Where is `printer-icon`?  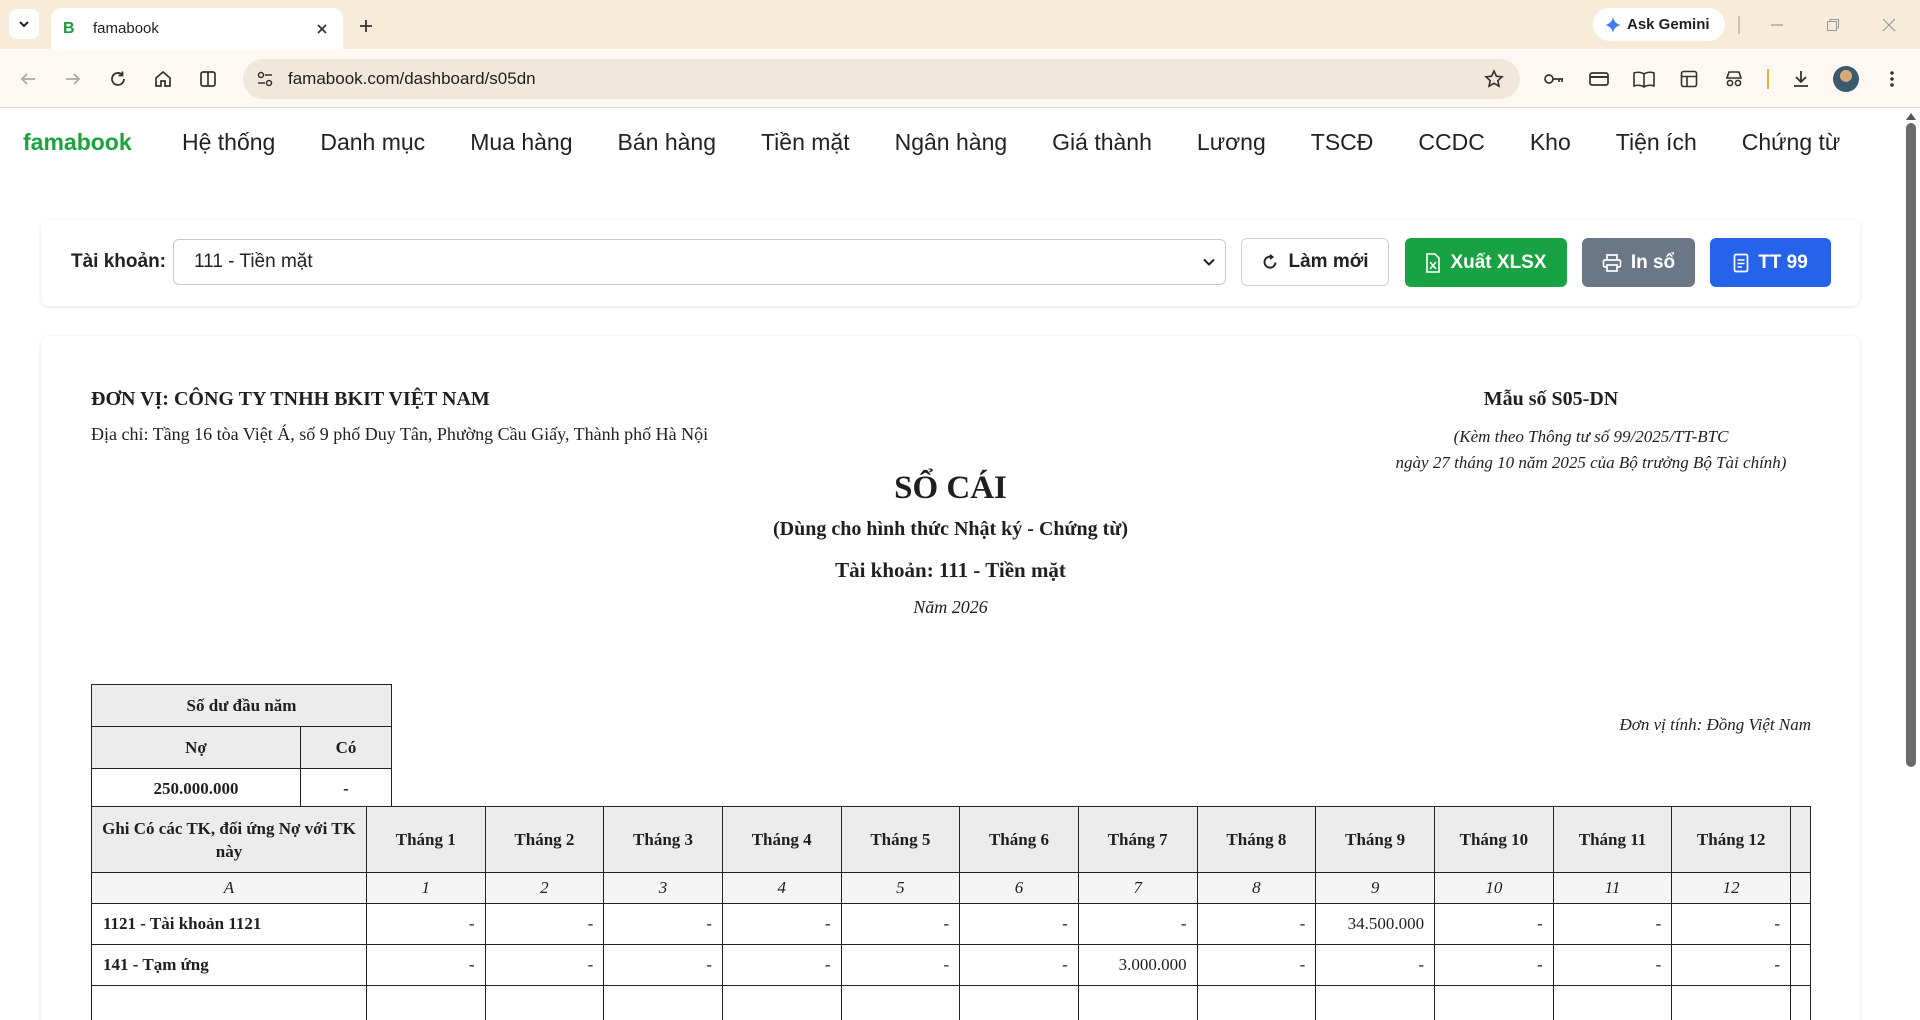
printer-icon is located at coordinates (1612, 262).